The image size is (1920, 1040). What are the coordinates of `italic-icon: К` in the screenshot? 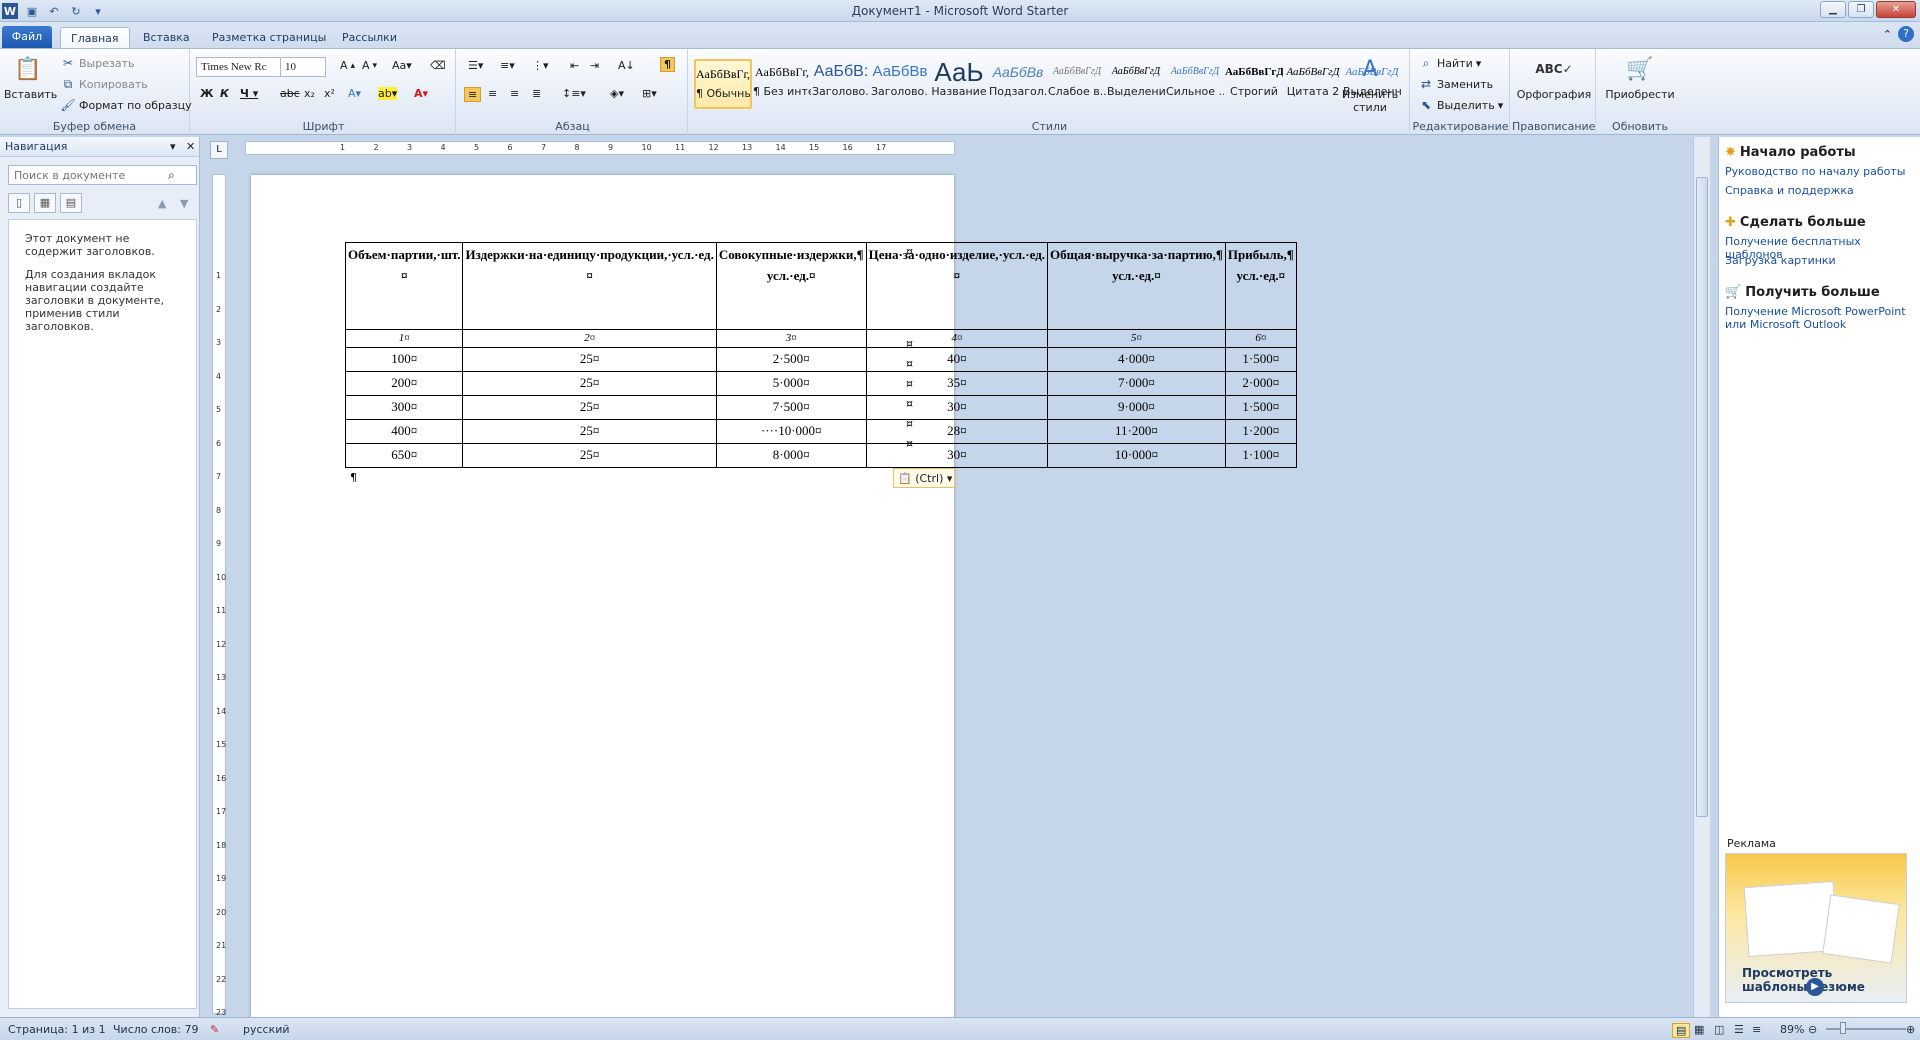 It's located at (224, 93).